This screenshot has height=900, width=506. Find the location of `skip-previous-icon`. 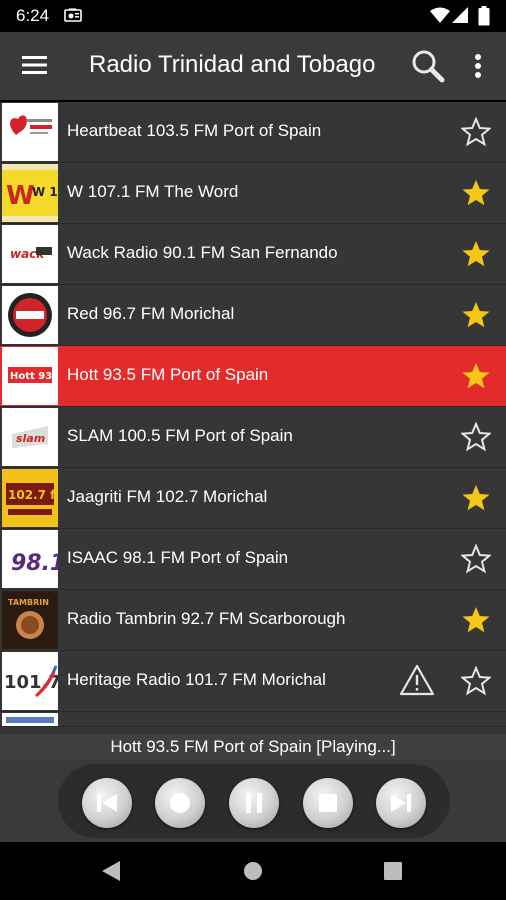

skip-previous-icon is located at coordinates (107, 803).